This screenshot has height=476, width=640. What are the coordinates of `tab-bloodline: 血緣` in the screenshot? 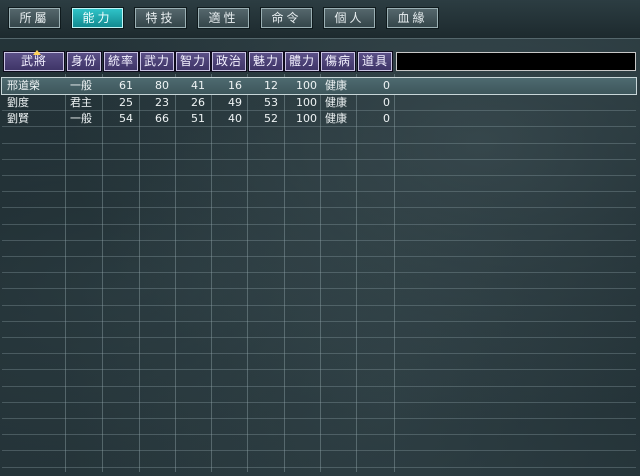 It's located at (412, 18).